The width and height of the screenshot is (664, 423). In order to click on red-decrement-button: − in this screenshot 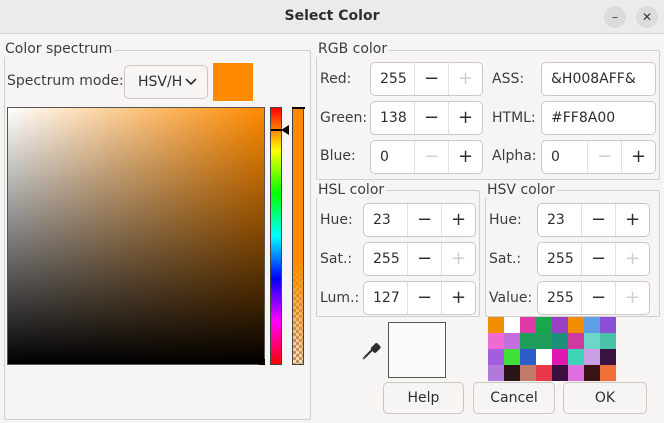, I will do `click(431, 79)`.